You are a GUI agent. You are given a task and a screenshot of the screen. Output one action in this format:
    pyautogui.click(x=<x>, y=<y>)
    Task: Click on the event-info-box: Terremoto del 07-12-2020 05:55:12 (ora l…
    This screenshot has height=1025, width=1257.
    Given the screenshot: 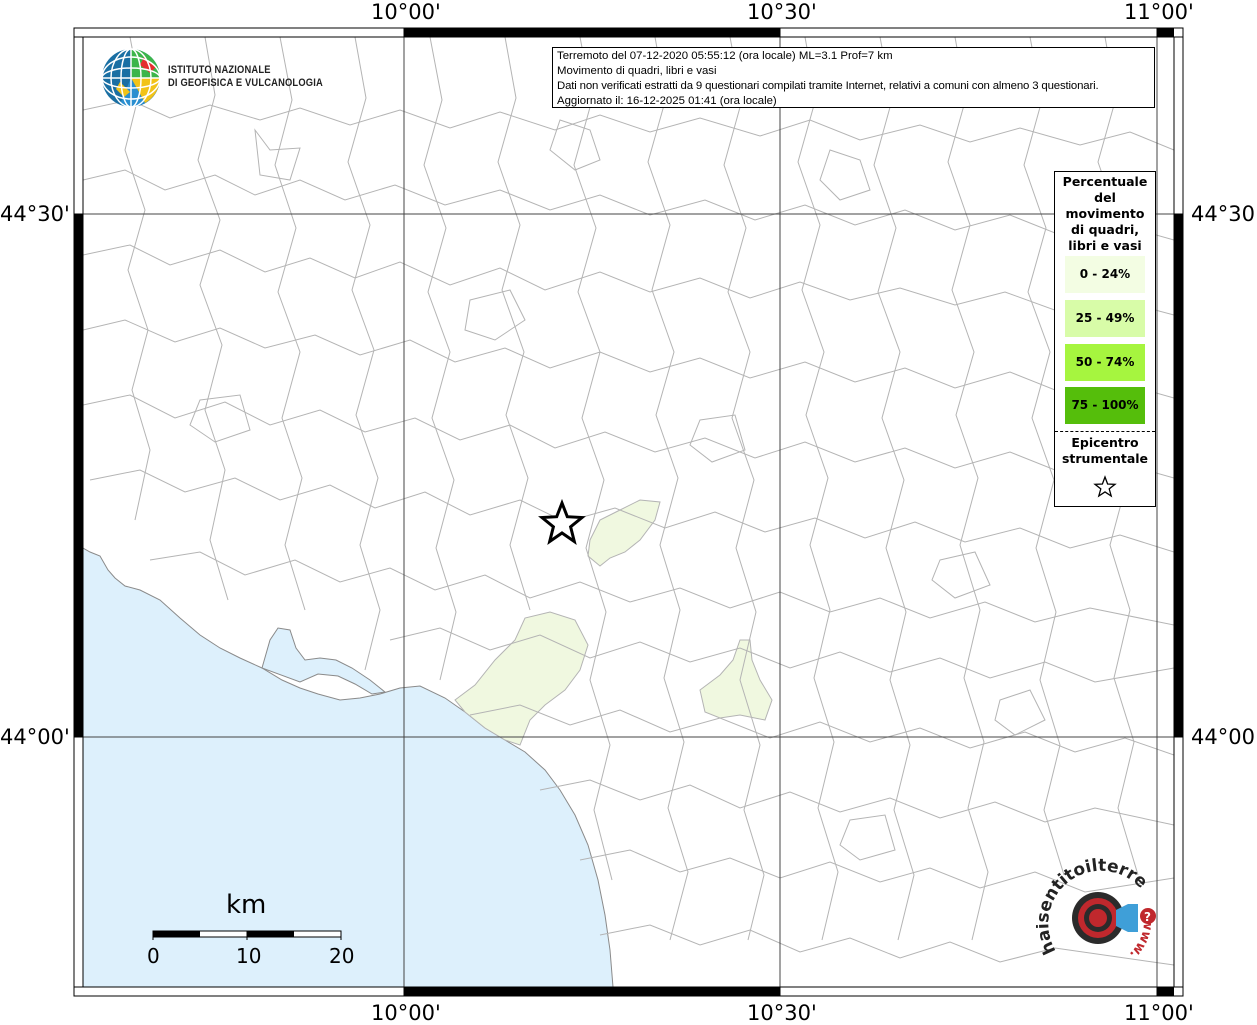 What is the action you would take?
    pyautogui.click(x=853, y=77)
    